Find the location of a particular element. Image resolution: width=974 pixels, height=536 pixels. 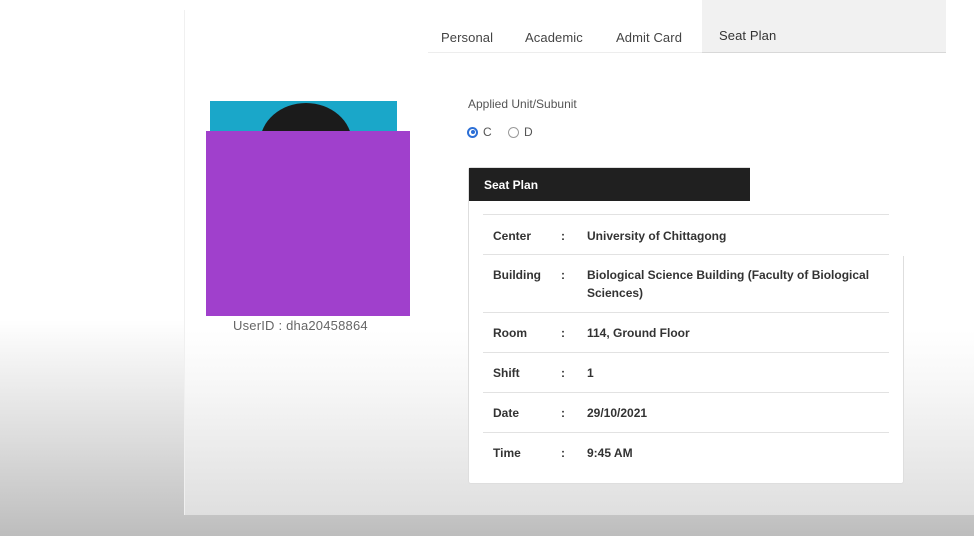

seat-row-room: Room : 114, Ground Floor is located at coordinates (686, 332).